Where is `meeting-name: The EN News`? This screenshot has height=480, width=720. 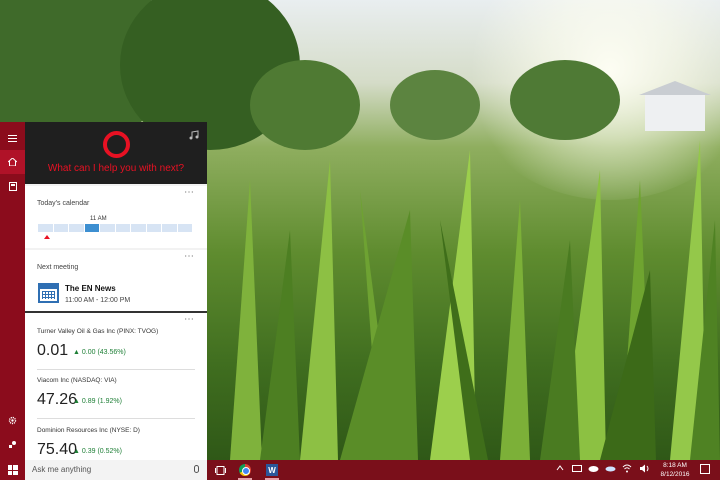
meeting-name: The EN News is located at coordinates (90, 288).